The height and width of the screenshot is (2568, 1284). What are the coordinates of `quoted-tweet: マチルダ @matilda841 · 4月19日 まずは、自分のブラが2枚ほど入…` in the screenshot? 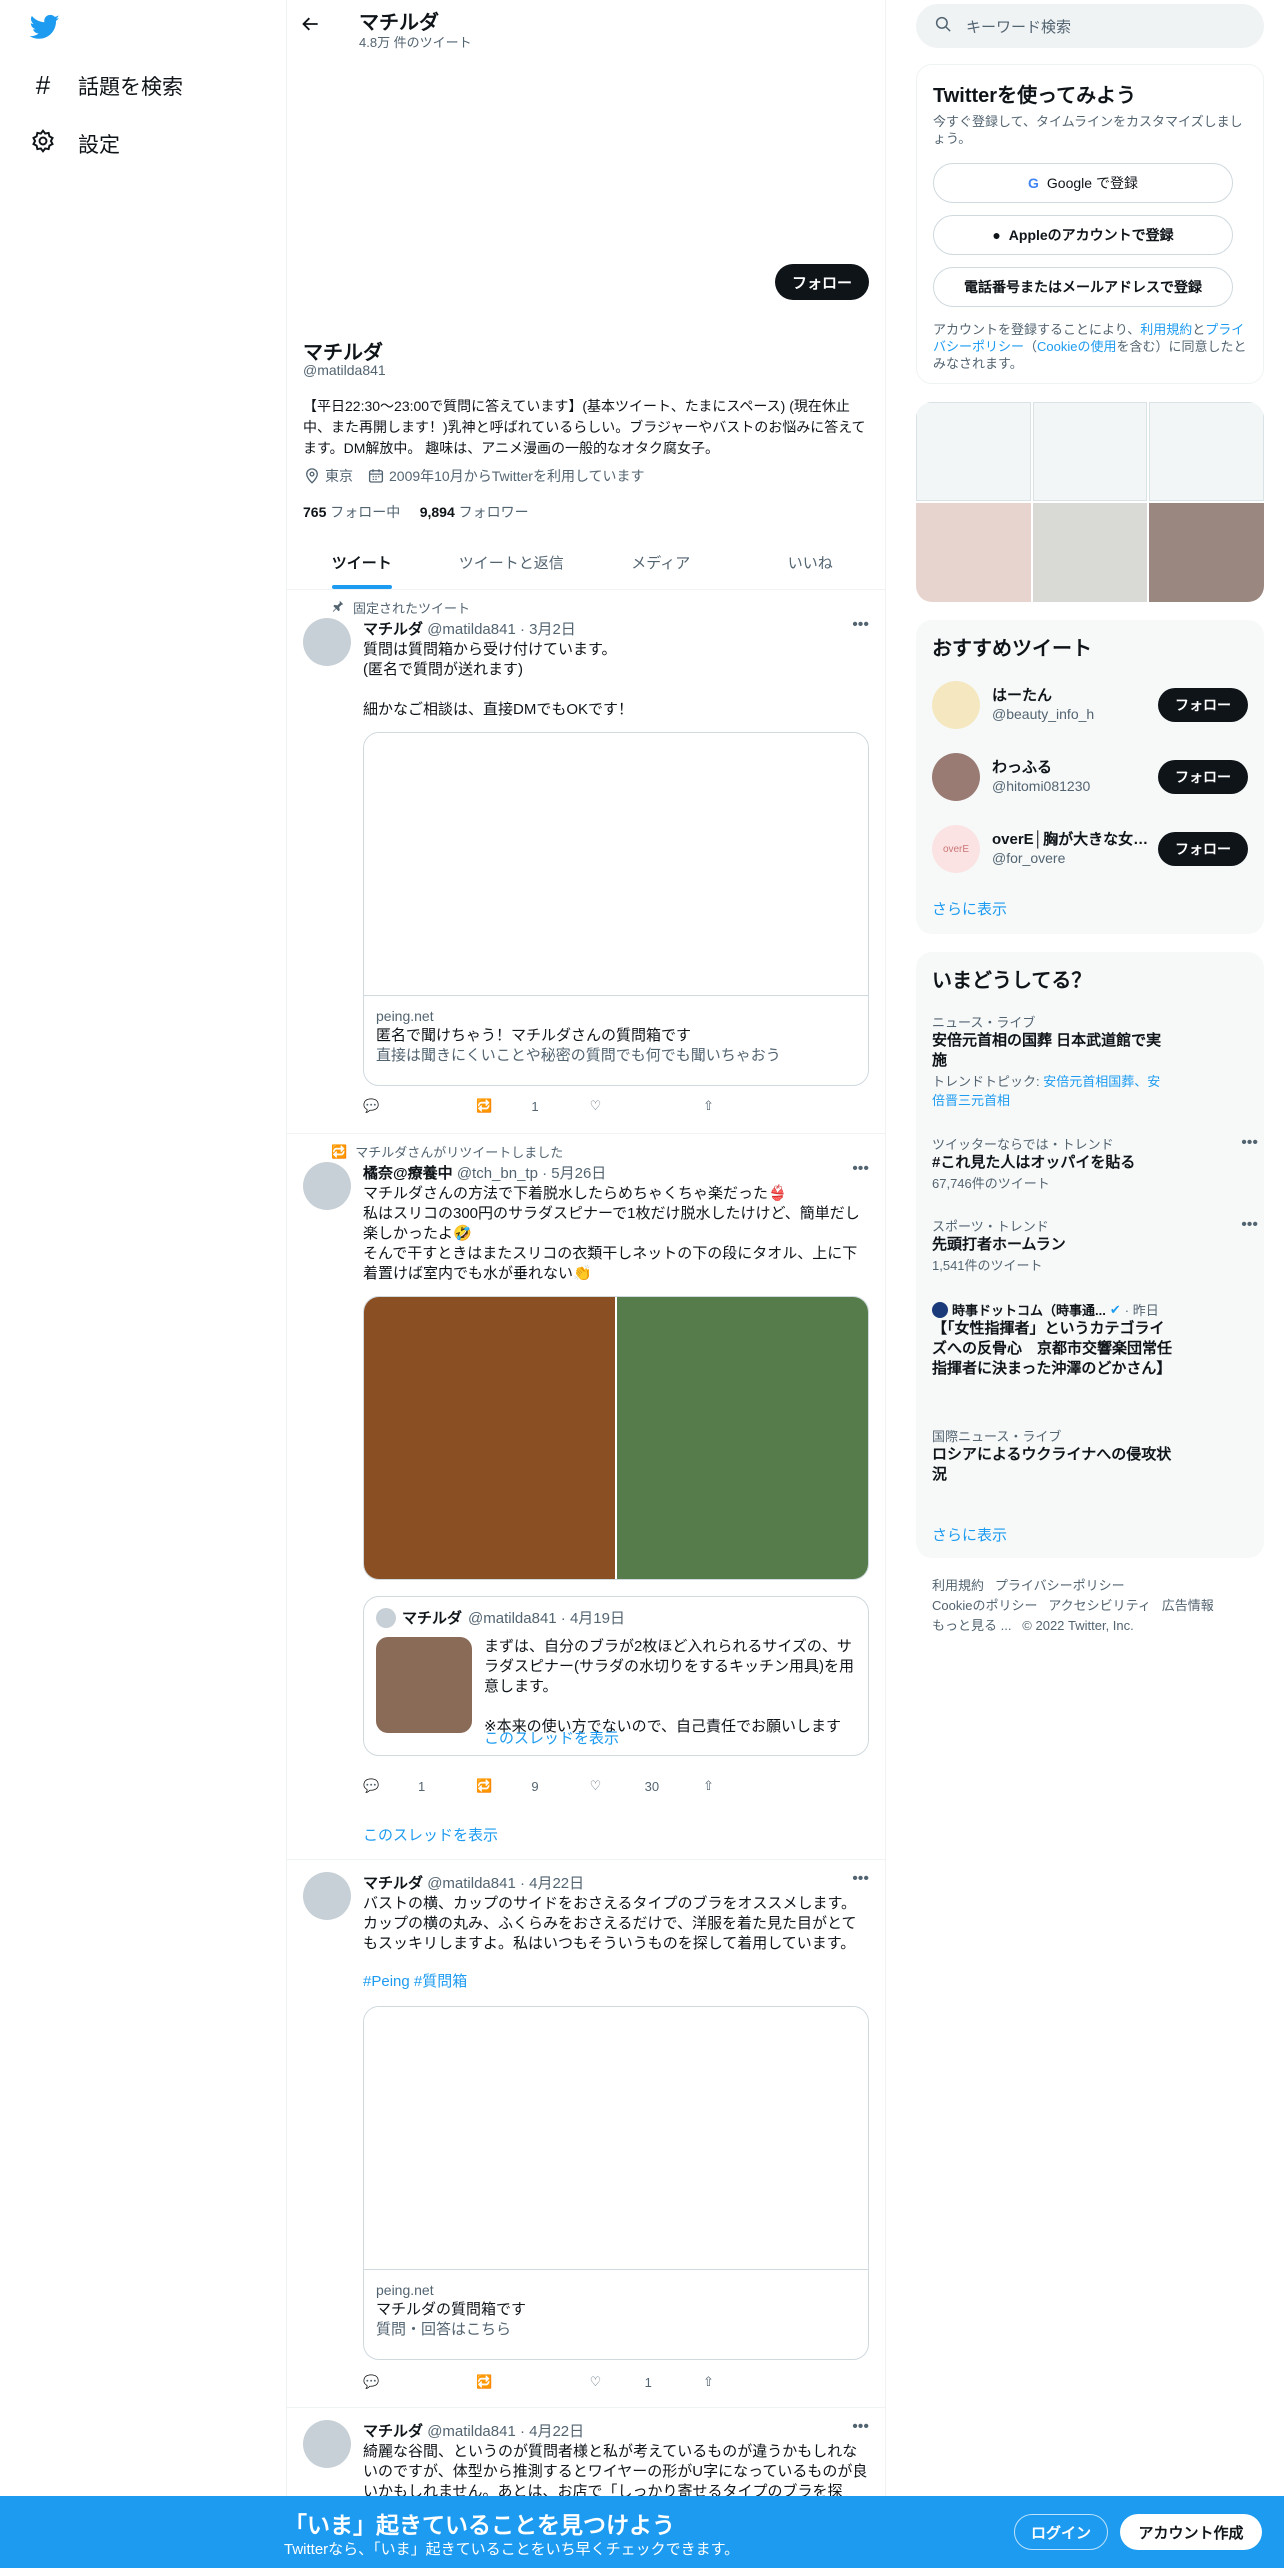 It's located at (616, 1676).